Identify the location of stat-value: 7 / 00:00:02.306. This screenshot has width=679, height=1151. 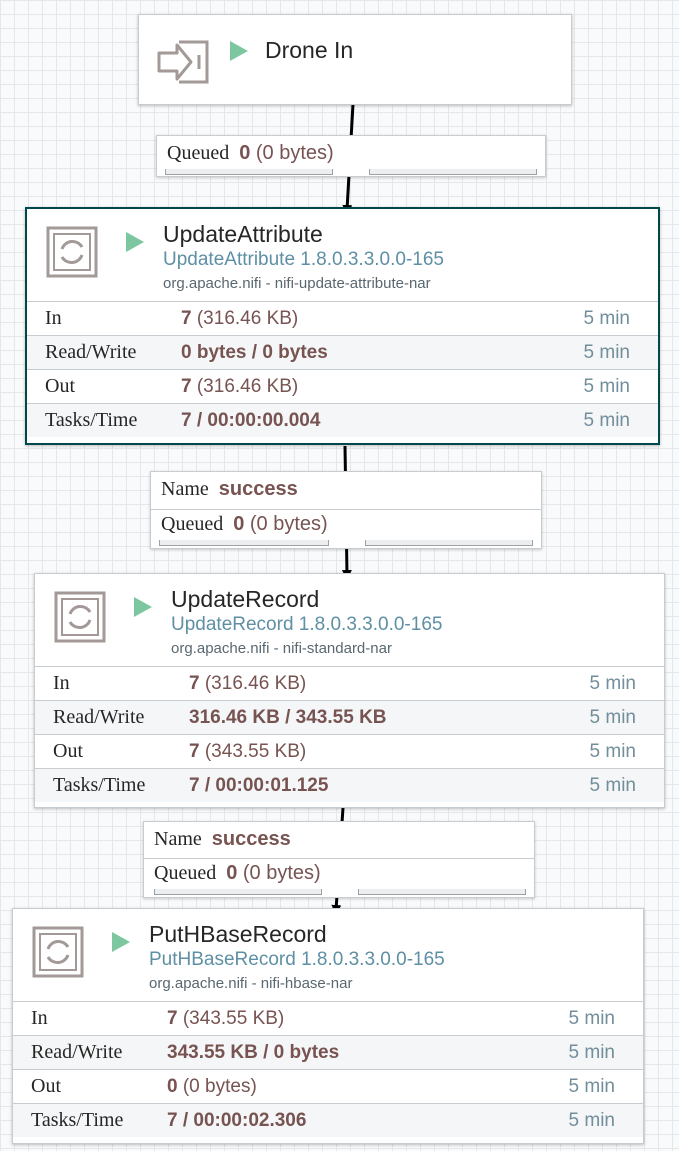
(237, 1120).